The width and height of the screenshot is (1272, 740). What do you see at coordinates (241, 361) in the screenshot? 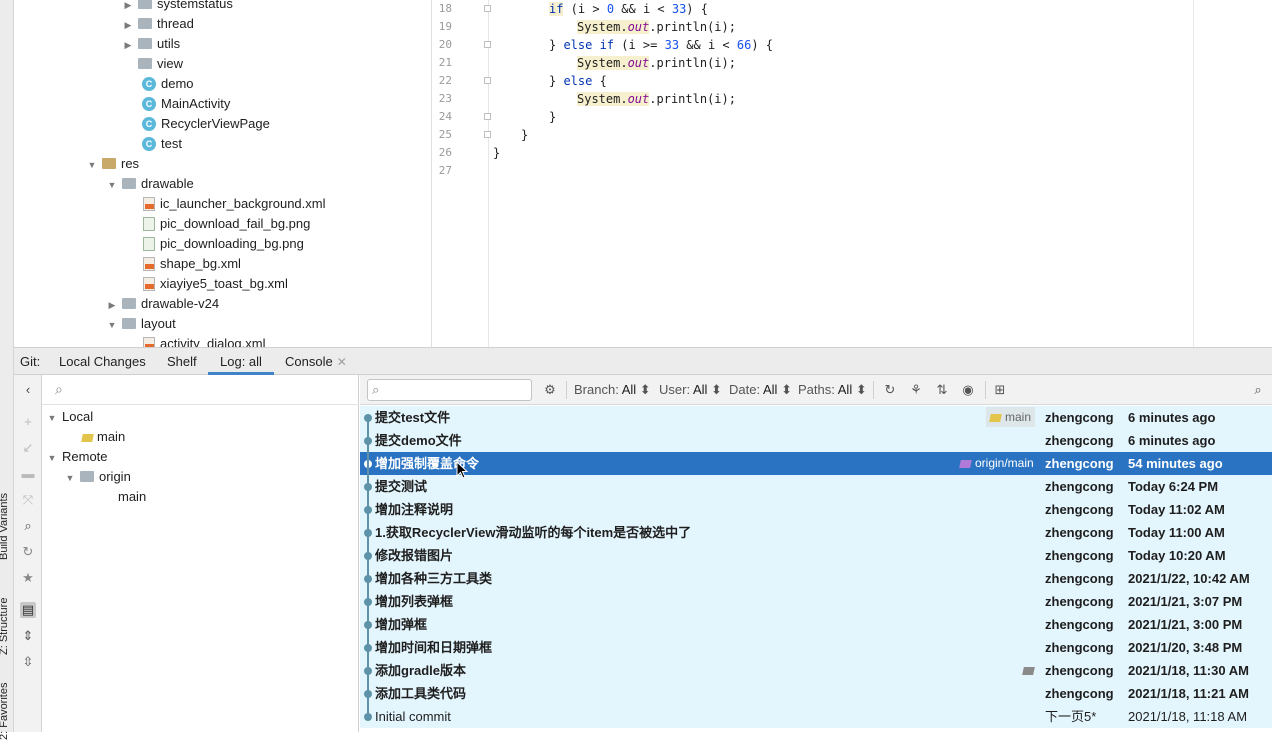
I see `tab-log: Log: all` at bounding box center [241, 361].